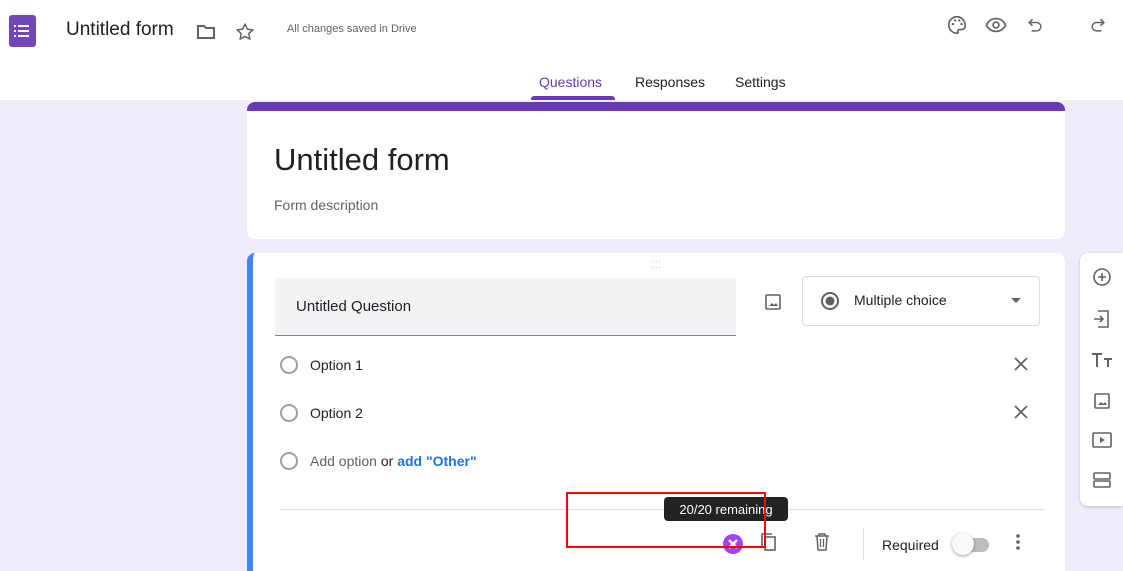 The height and width of the screenshot is (571, 1123). Describe the element at coordinates (863, 544) in the screenshot. I see `footer-separator` at that location.